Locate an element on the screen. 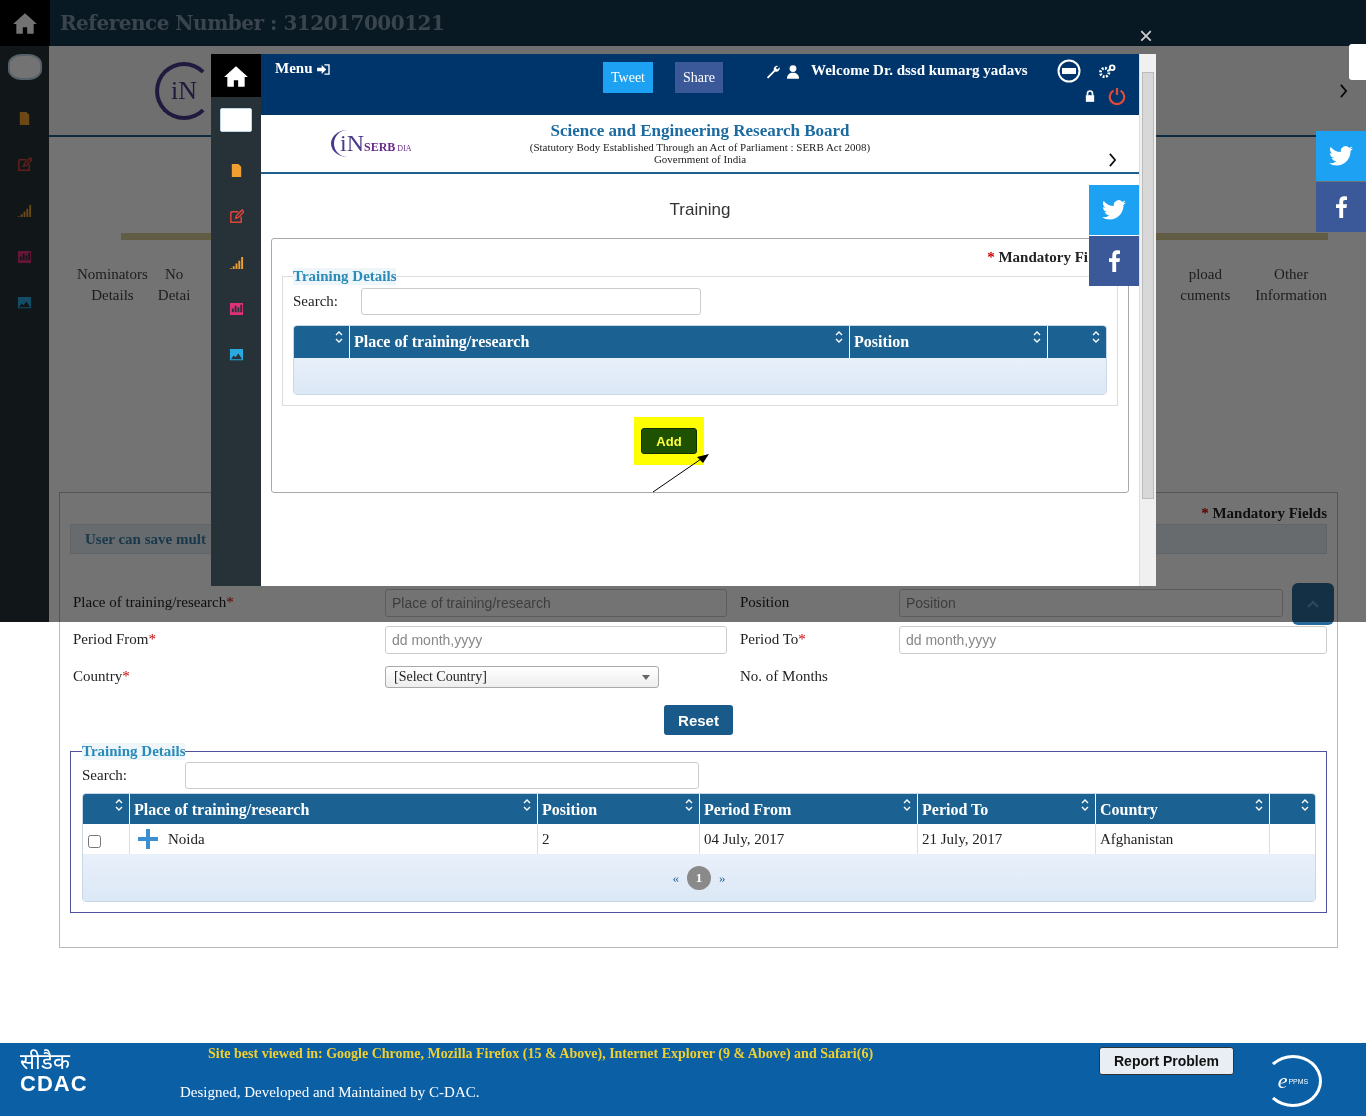 The image size is (1366, 1116). field-label: Country* is located at coordinates (102, 676).